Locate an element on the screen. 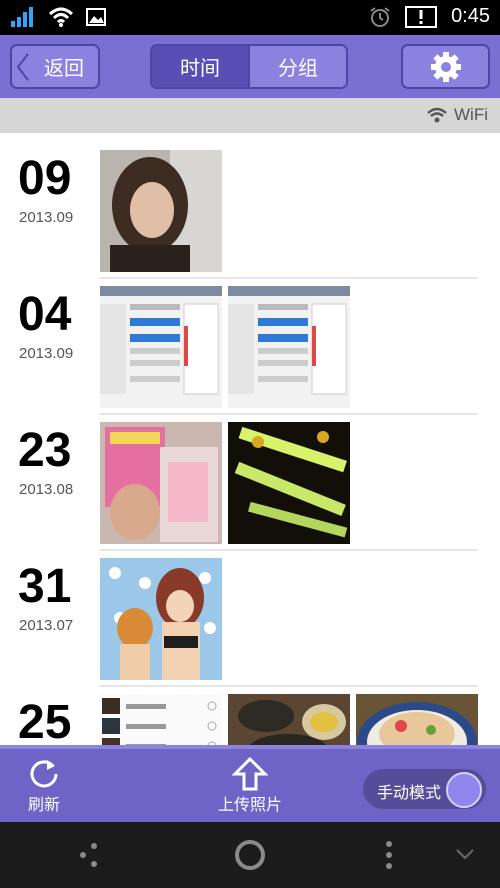 The image size is (500, 888). mode-label: 手动模式 is located at coordinates (409, 792).